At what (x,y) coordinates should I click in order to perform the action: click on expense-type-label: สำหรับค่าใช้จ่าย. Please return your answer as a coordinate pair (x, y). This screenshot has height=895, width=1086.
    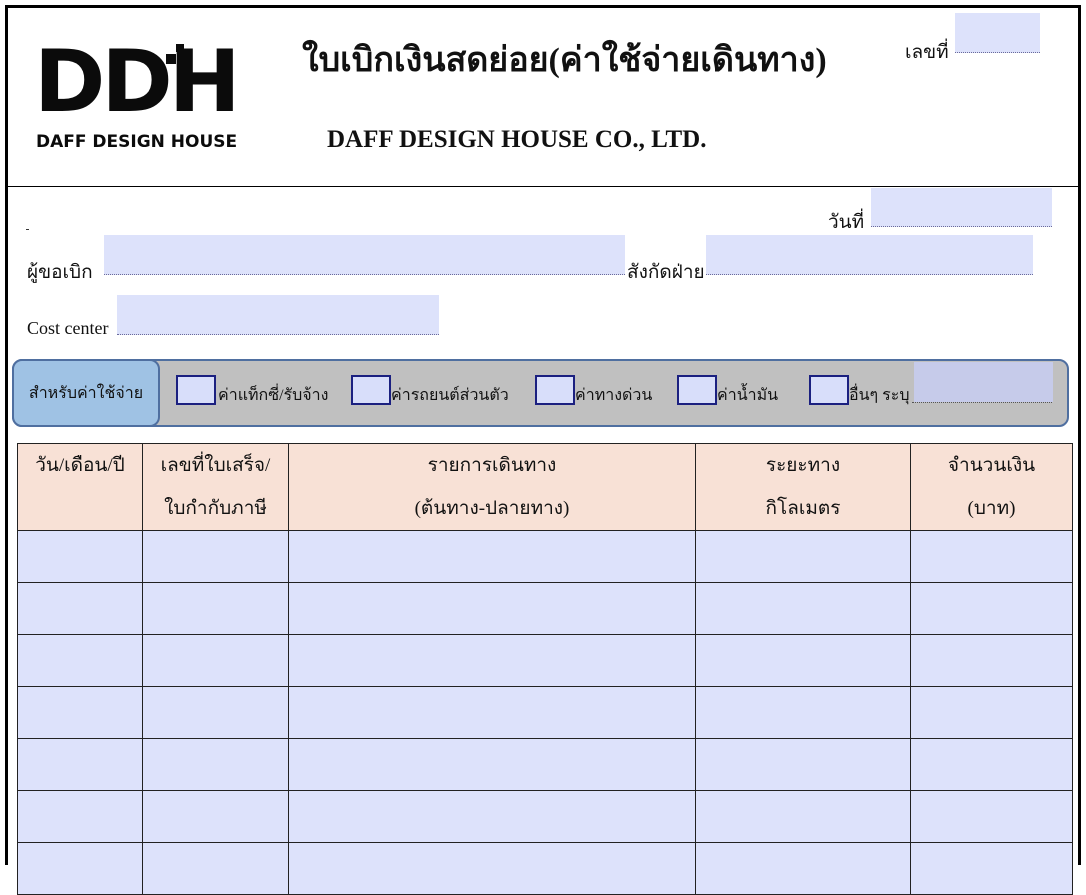
    Looking at the image, I should click on (86, 393).